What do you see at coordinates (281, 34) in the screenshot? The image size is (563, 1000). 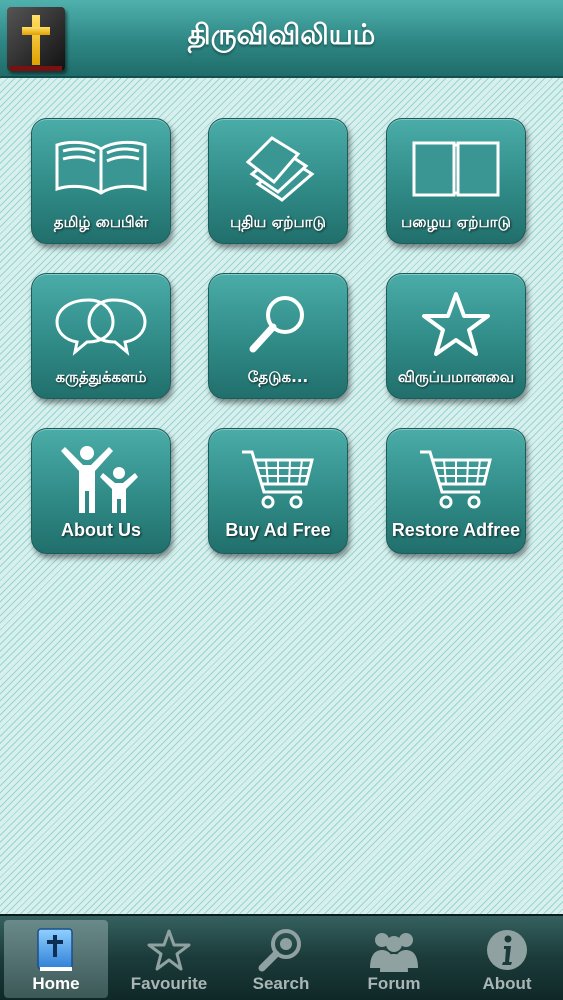 I see `page-title: திருவிவிலியம்` at bounding box center [281, 34].